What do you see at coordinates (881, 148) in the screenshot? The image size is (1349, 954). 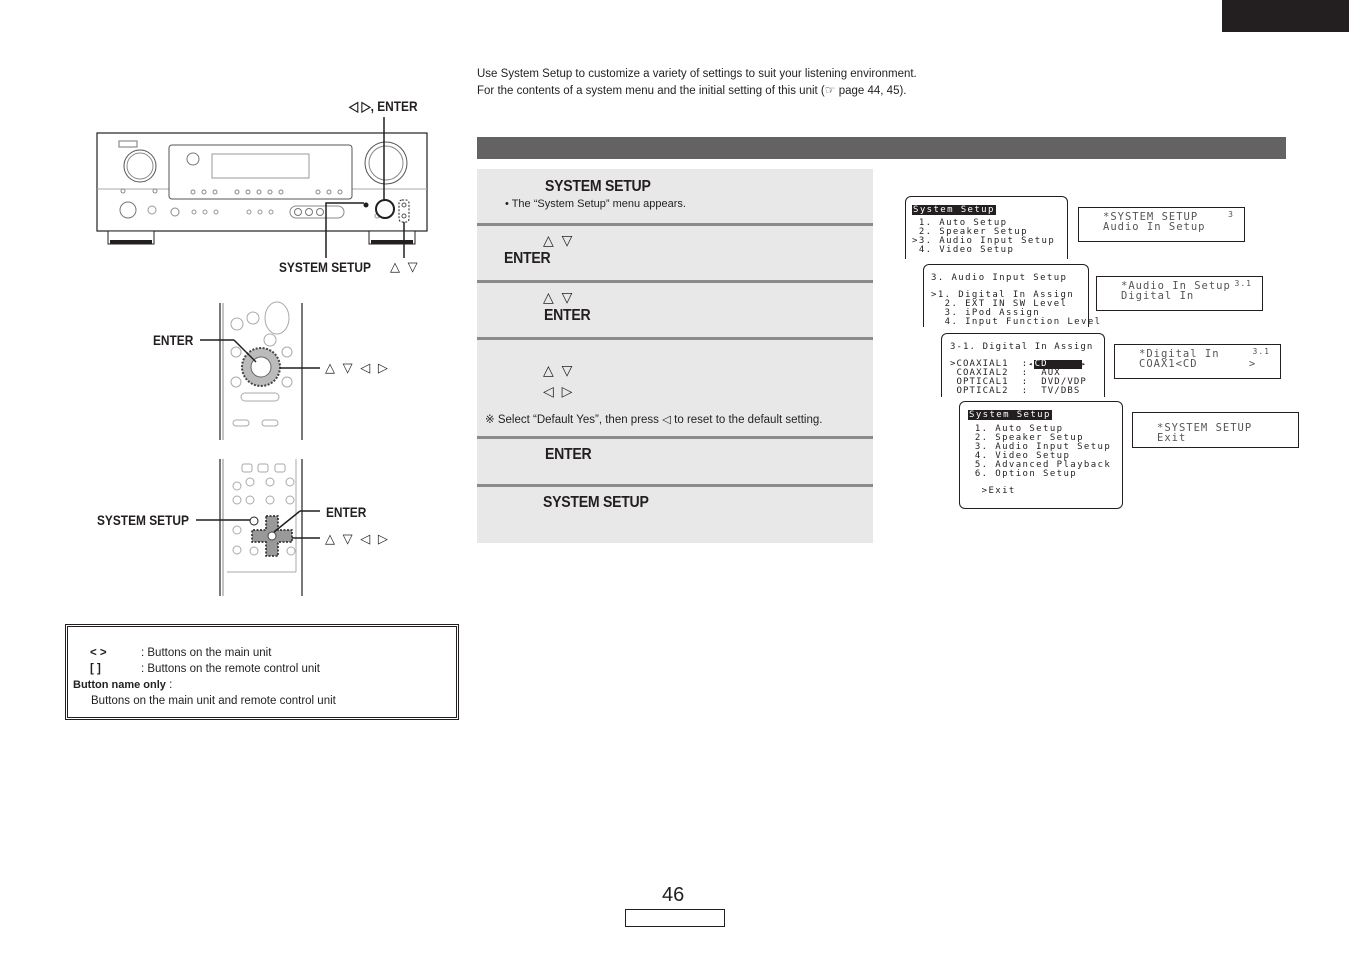 I see `section-header-bar` at bounding box center [881, 148].